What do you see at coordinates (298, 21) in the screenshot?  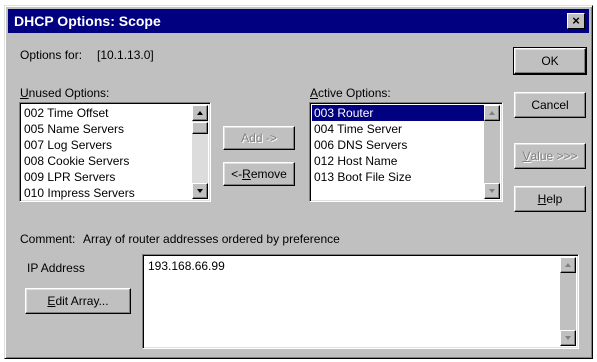 I see `title-bar: DHCP Options: Scope ×` at bounding box center [298, 21].